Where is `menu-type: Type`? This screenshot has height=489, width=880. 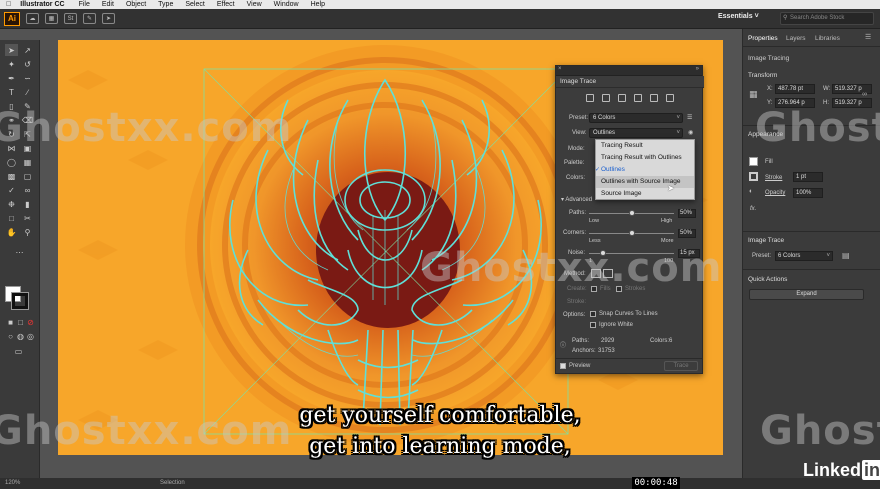 menu-type: Type is located at coordinates (165, 4).